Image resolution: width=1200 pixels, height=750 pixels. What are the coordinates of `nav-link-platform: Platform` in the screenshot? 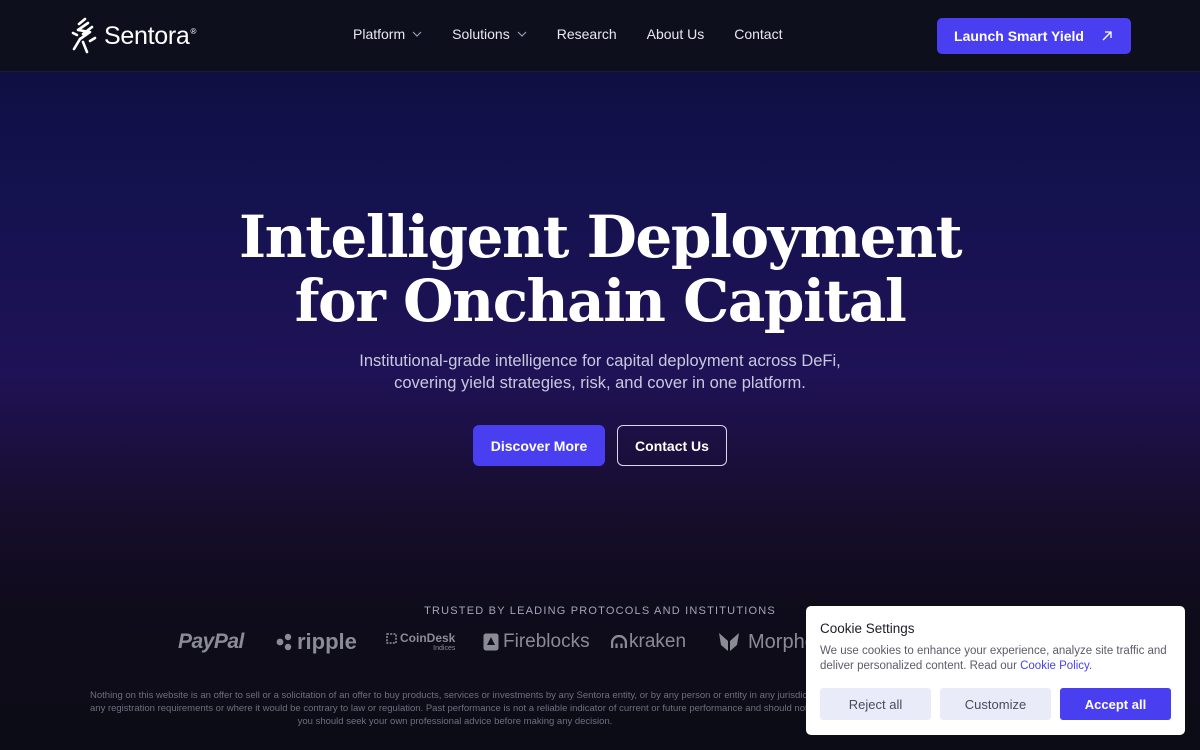 It's located at (387, 34).